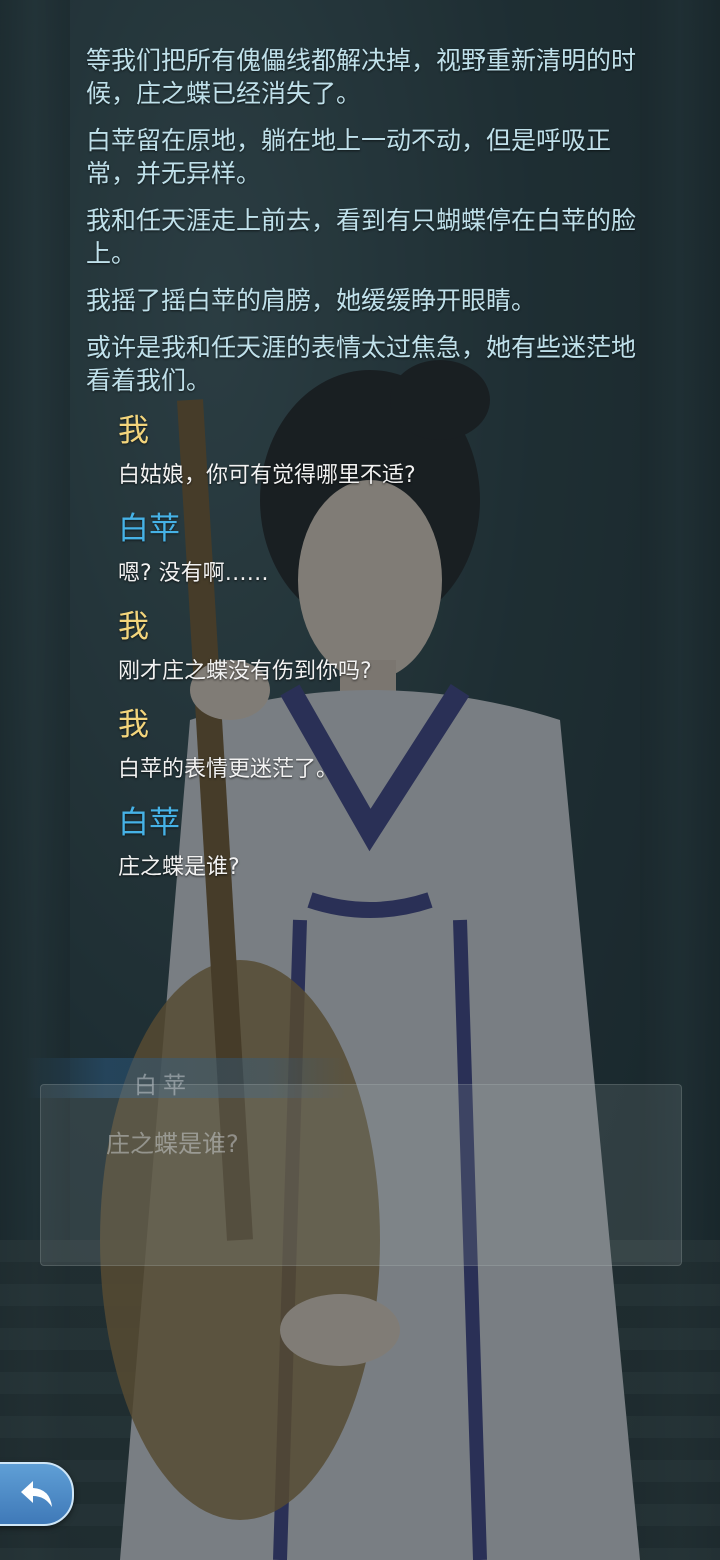  I want to click on dialog-speaker-name: 白苹, so click(163, 1086).